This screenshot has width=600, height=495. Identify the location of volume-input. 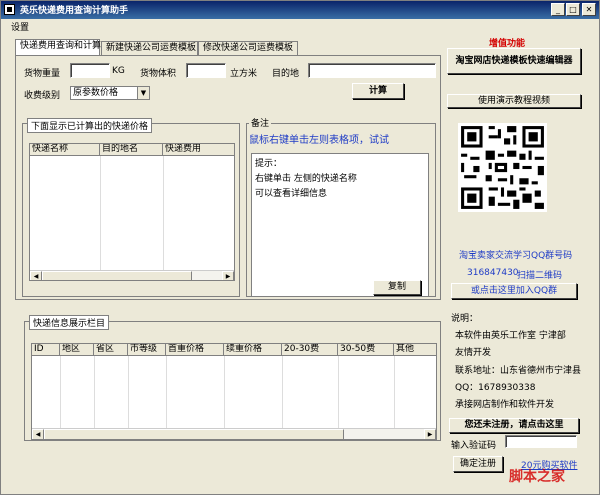
(206, 70).